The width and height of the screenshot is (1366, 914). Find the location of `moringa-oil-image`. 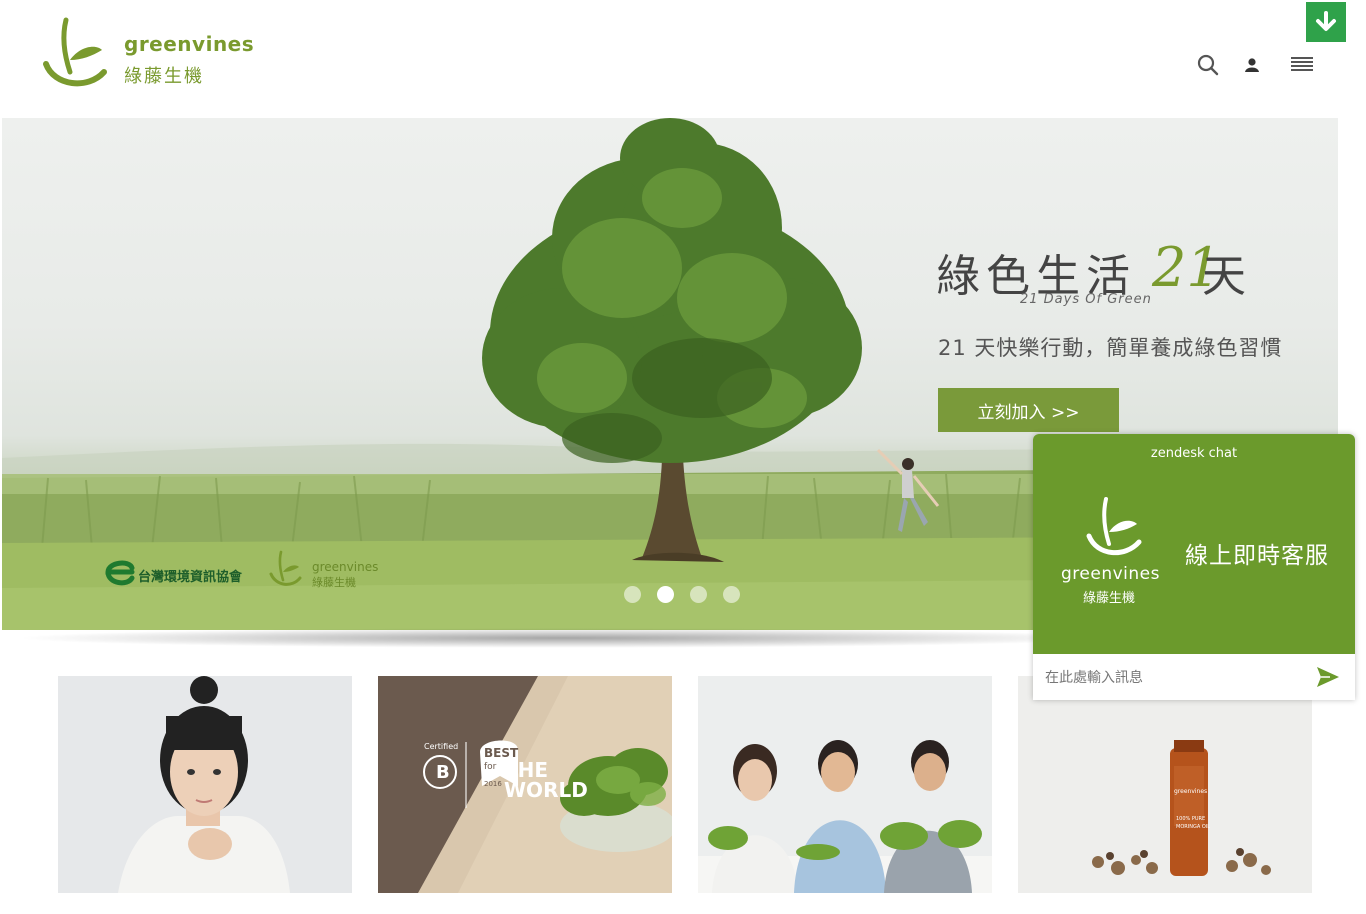

moringa-oil-image is located at coordinates (1165, 784).